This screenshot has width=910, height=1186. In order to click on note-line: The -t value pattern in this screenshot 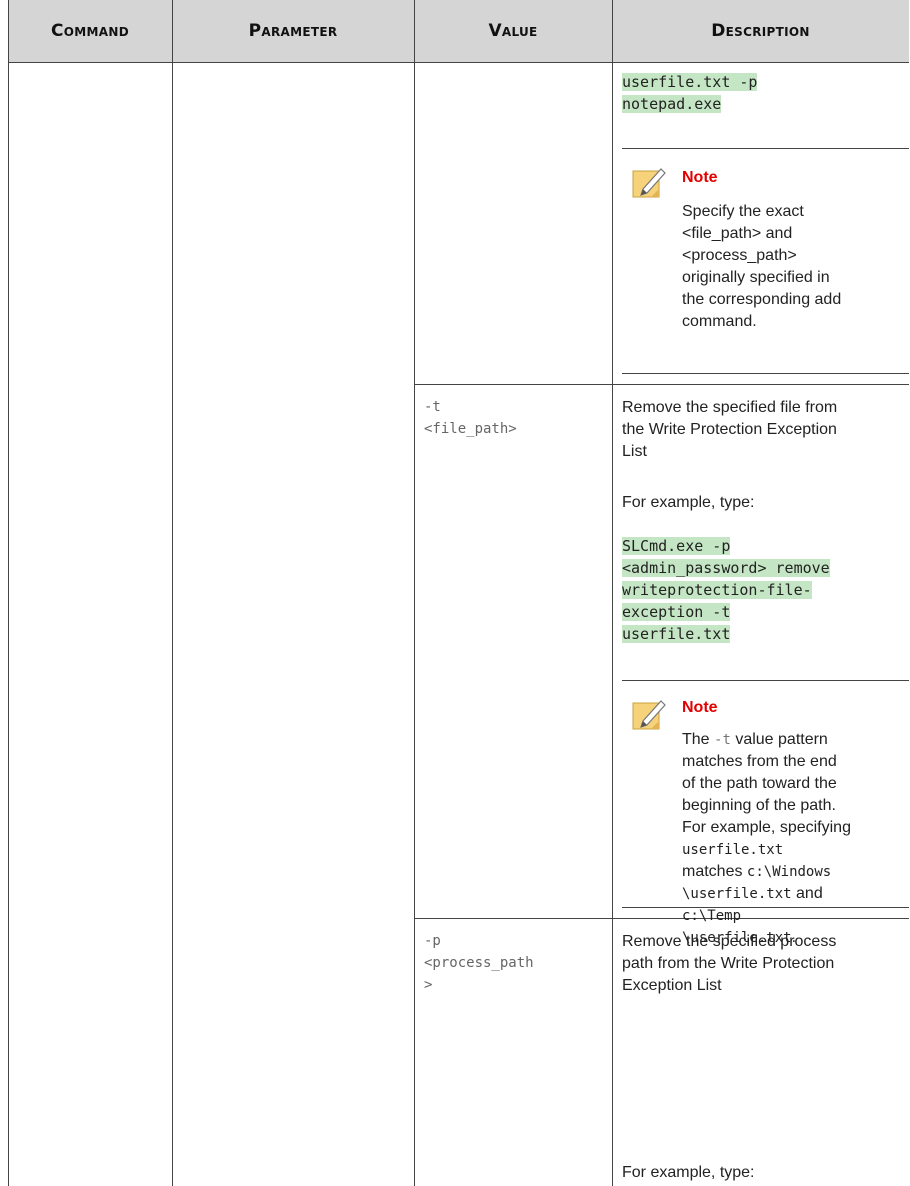, I will do `click(792, 740)`.